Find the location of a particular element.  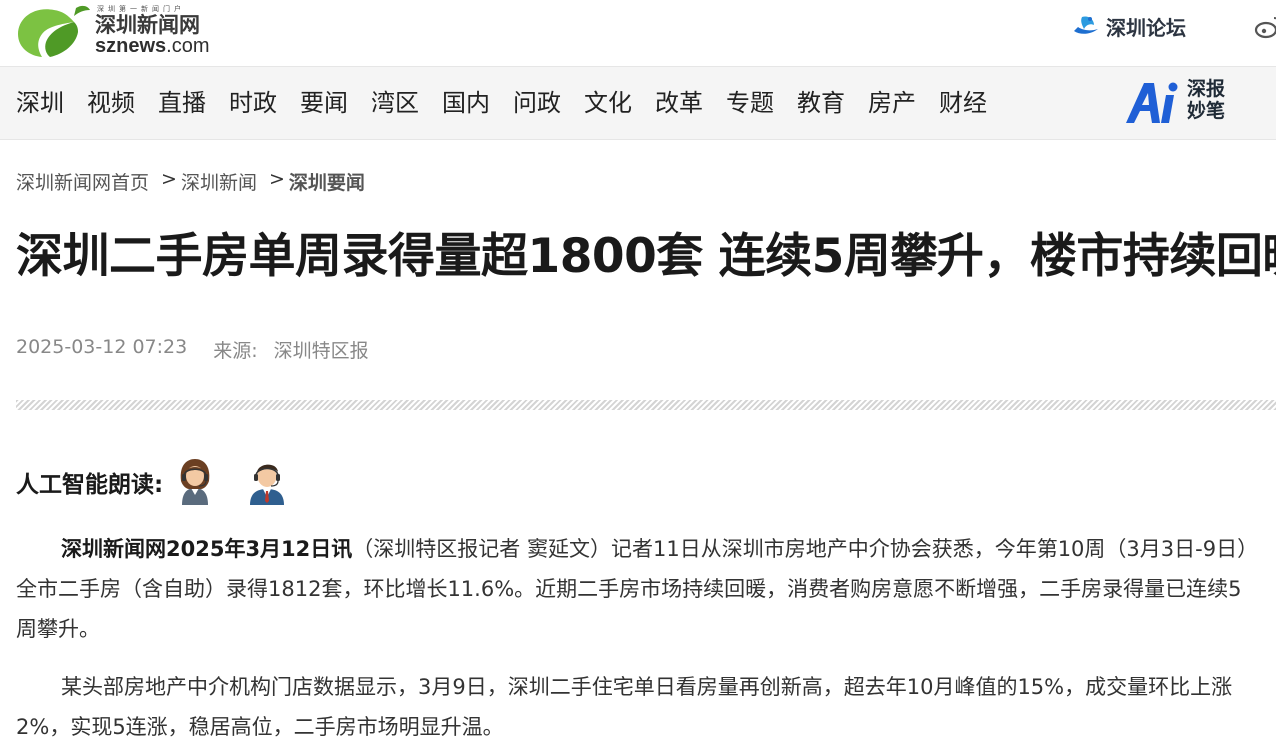

logo-en-tld: com is located at coordinates (190, 46).